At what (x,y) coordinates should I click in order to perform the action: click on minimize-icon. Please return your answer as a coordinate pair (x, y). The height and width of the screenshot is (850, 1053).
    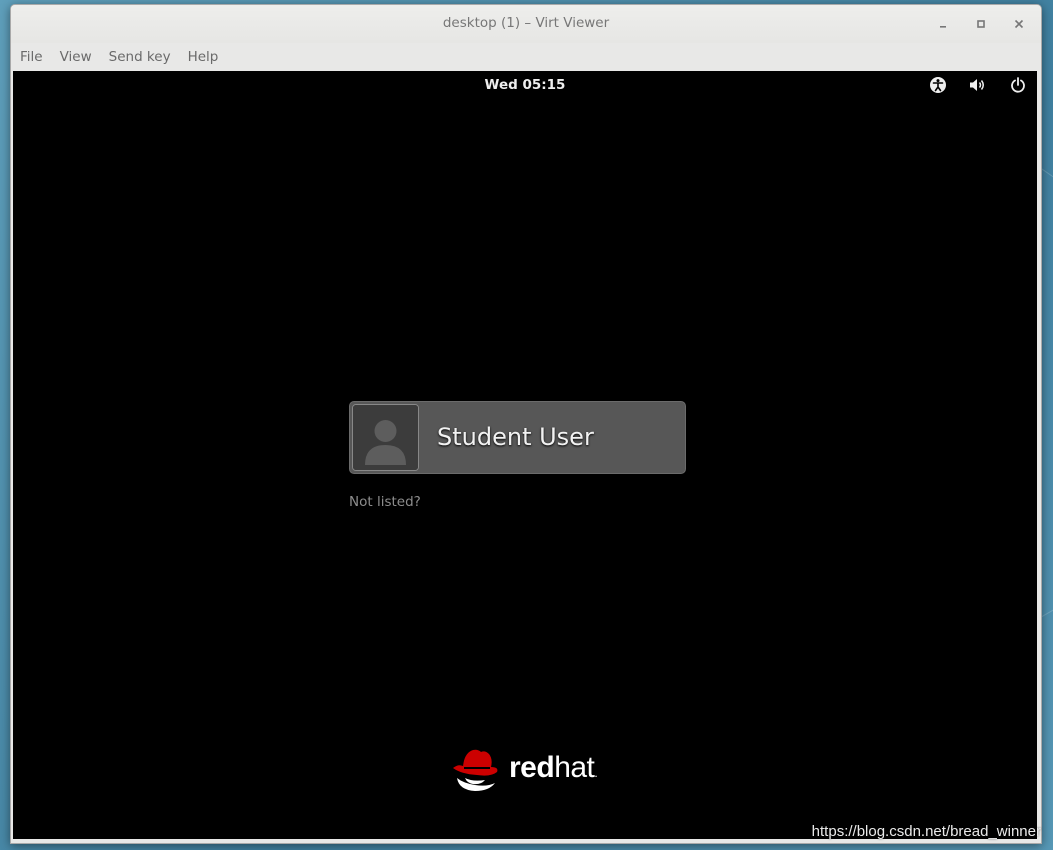
    Looking at the image, I should click on (943, 27).